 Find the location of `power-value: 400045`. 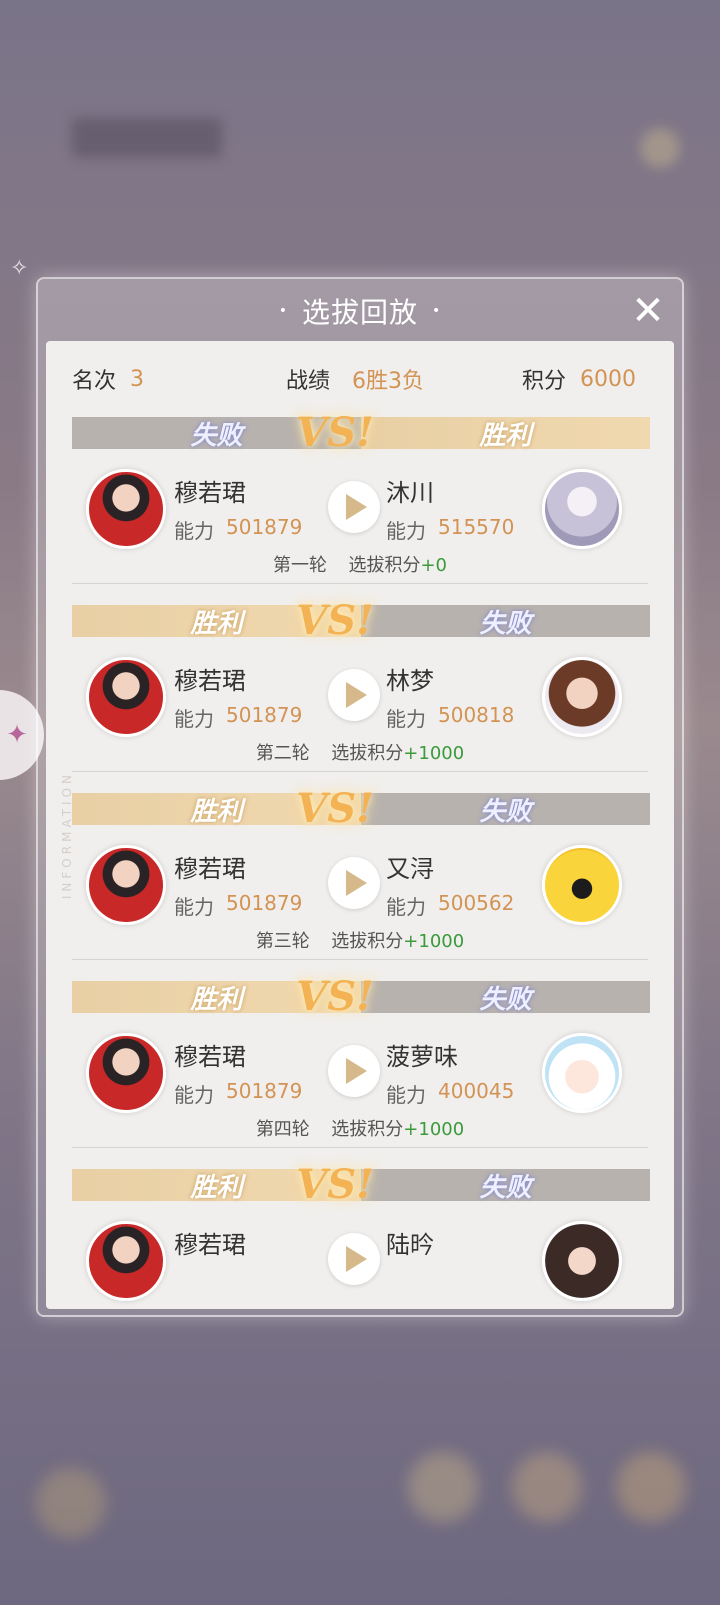

power-value: 400045 is located at coordinates (476, 1091).